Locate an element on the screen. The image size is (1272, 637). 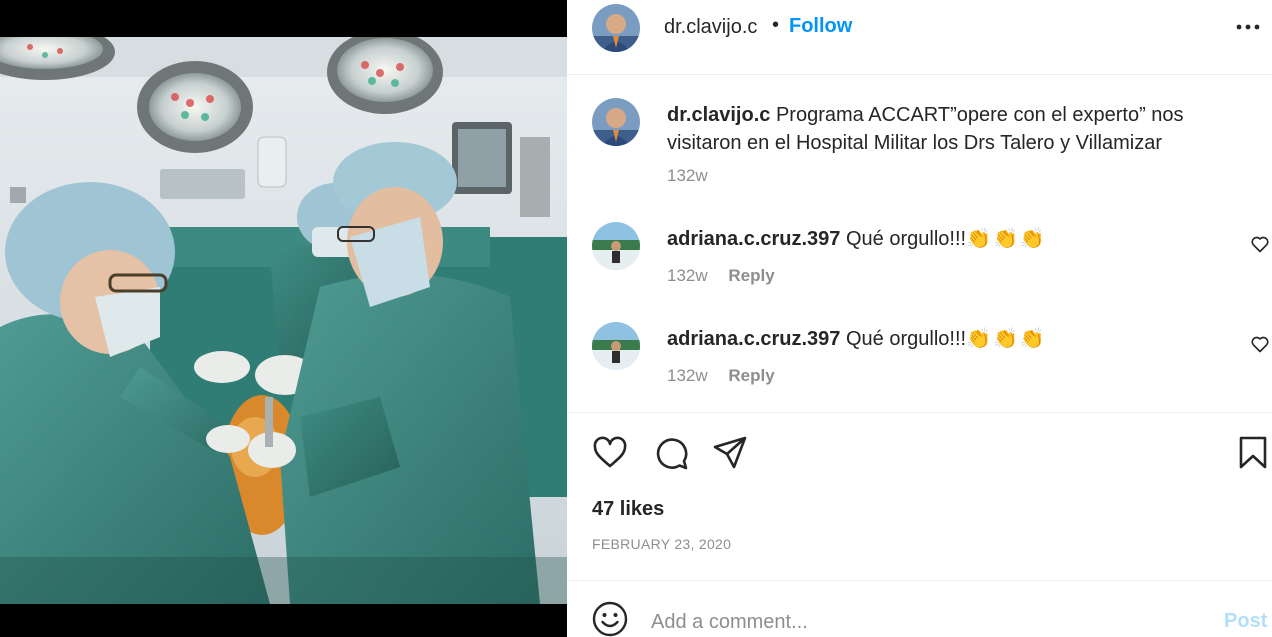
post-button: Post is located at coordinates (1245, 621).